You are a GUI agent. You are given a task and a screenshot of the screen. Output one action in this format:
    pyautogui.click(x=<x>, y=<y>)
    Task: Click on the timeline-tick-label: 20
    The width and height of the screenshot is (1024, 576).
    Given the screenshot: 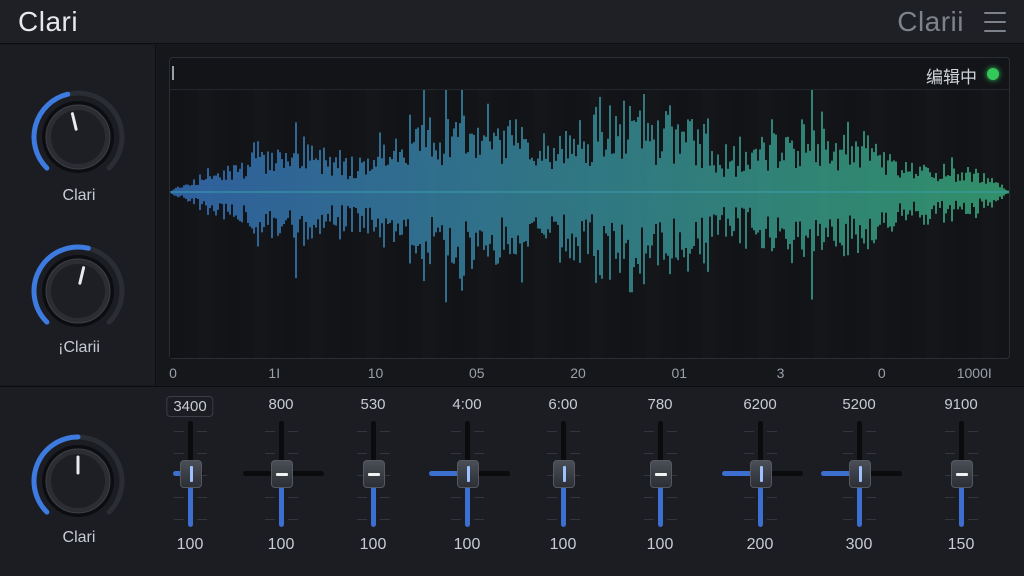 What is the action you would take?
    pyautogui.click(x=578, y=373)
    